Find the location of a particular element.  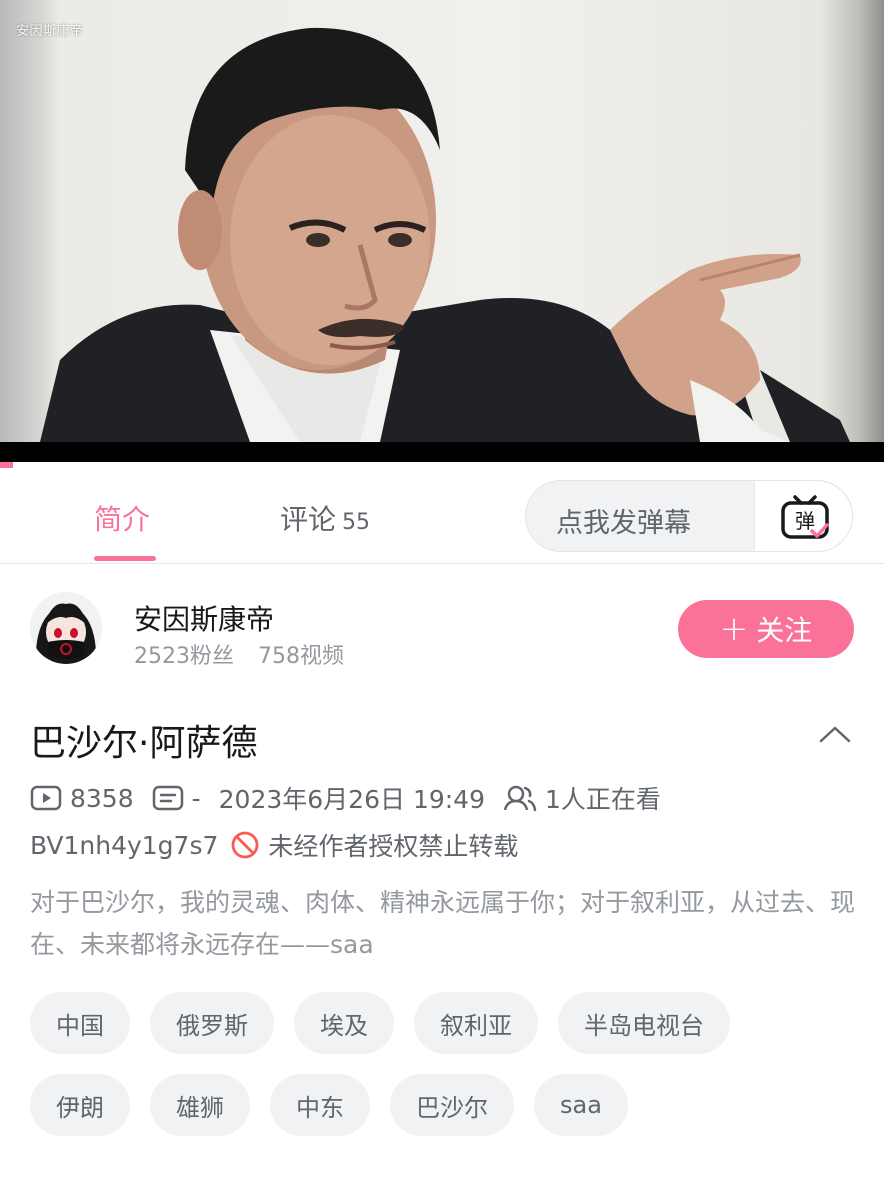

danmaku-input: 点我发弹幕 弹 is located at coordinates (689, 516).